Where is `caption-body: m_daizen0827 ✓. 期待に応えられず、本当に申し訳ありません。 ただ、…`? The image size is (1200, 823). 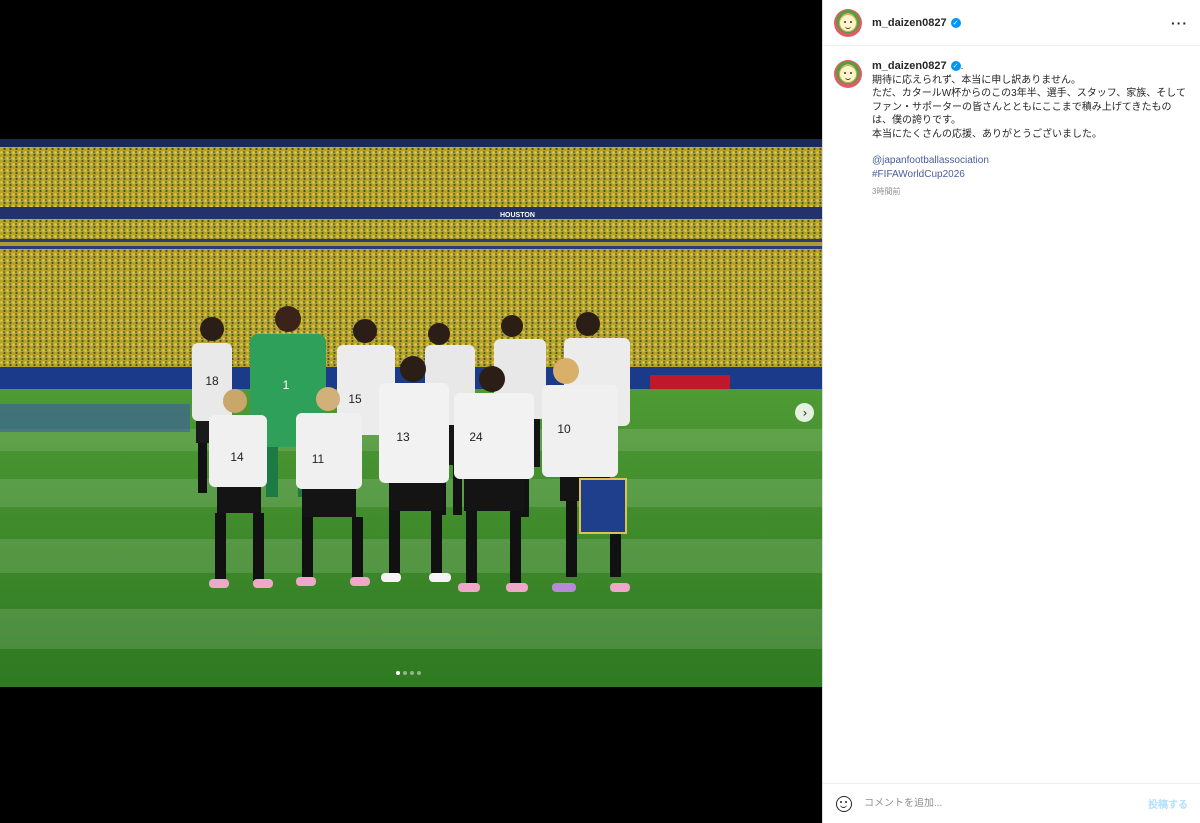
caption-body: m_daizen0827 ✓. 期待に応えられず、本当に申し訳ありません。 ただ、… is located at coordinates (1030, 129).